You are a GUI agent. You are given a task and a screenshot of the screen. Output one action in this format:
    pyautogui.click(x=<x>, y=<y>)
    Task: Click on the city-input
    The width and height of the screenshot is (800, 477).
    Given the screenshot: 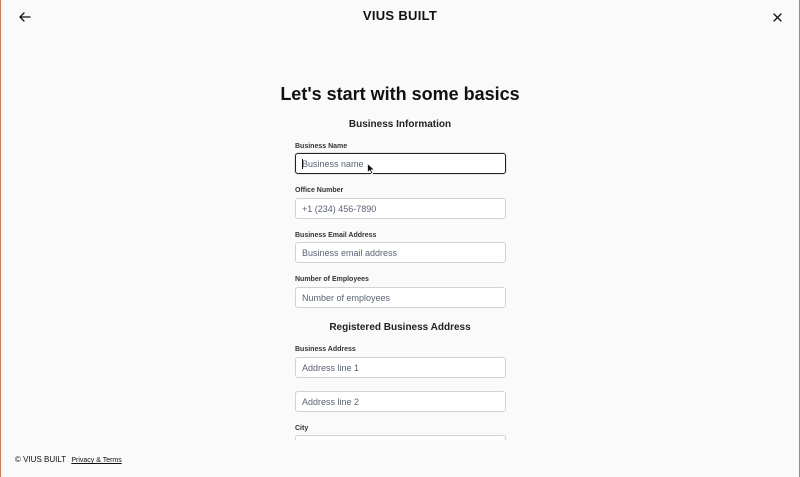 What is the action you would take?
    pyautogui.click(x=400, y=437)
    